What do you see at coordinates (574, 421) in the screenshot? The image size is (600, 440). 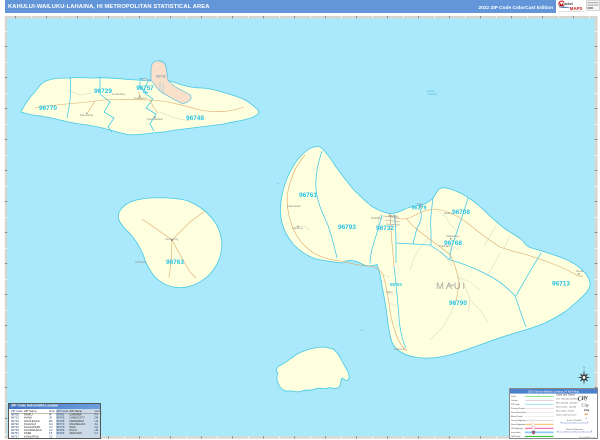 I see `svg-text: Scale 1:750,000` at bounding box center [574, 421].